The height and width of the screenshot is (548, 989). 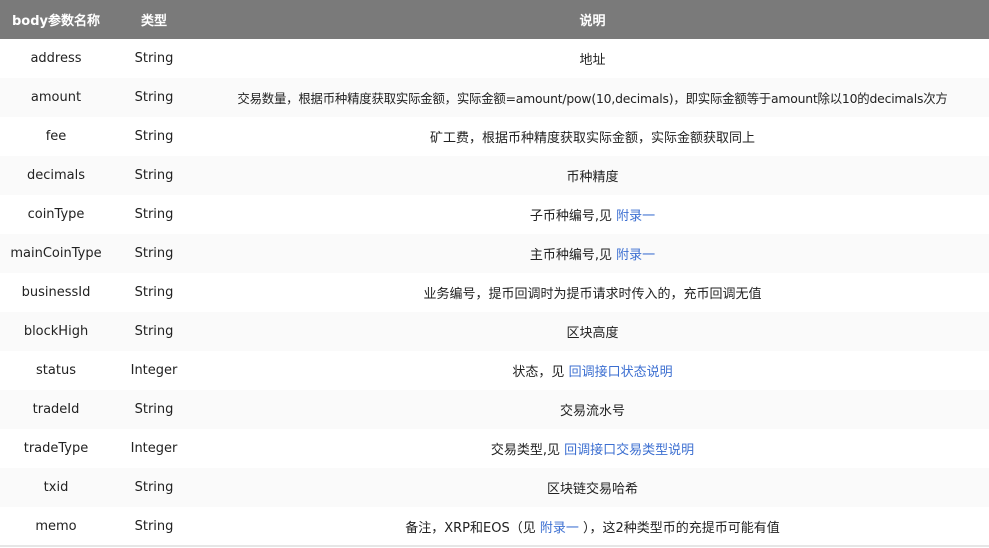 I want to click on table-row: mainCoinType String 主币种编号,见 附录一, so click(x=494, y=253).